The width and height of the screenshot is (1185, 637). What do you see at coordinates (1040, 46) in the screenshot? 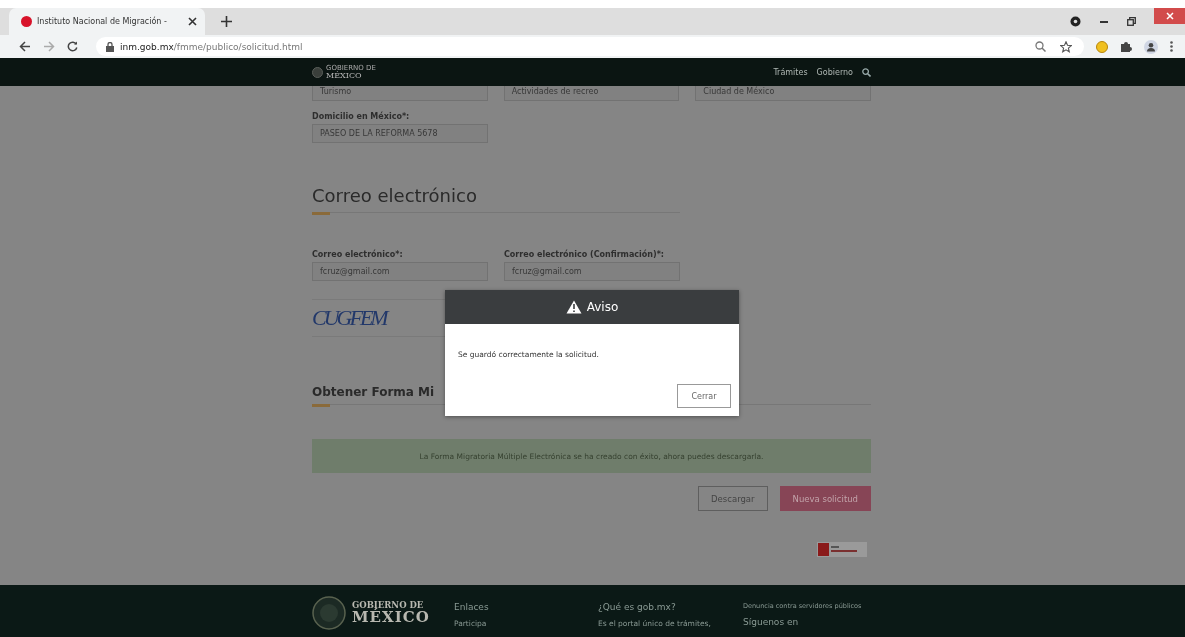
I see `zoom-icon` at bounding box center [1040, 46].